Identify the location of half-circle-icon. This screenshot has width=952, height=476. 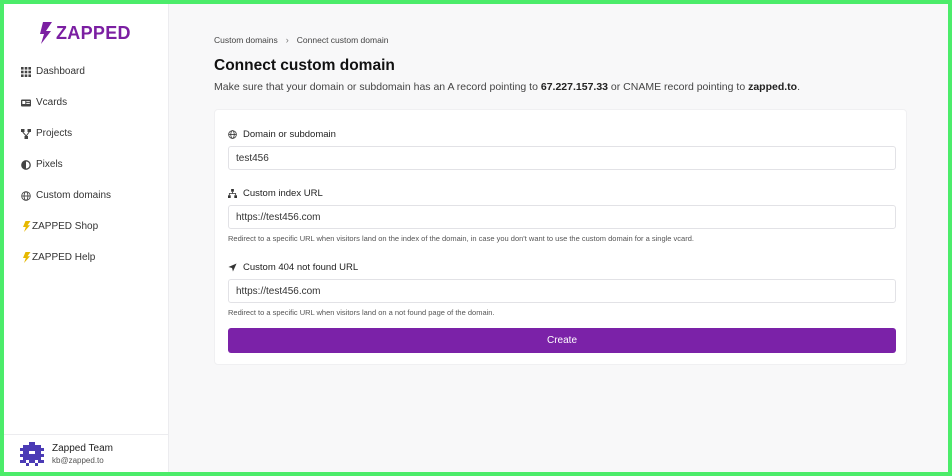
(26, 164).